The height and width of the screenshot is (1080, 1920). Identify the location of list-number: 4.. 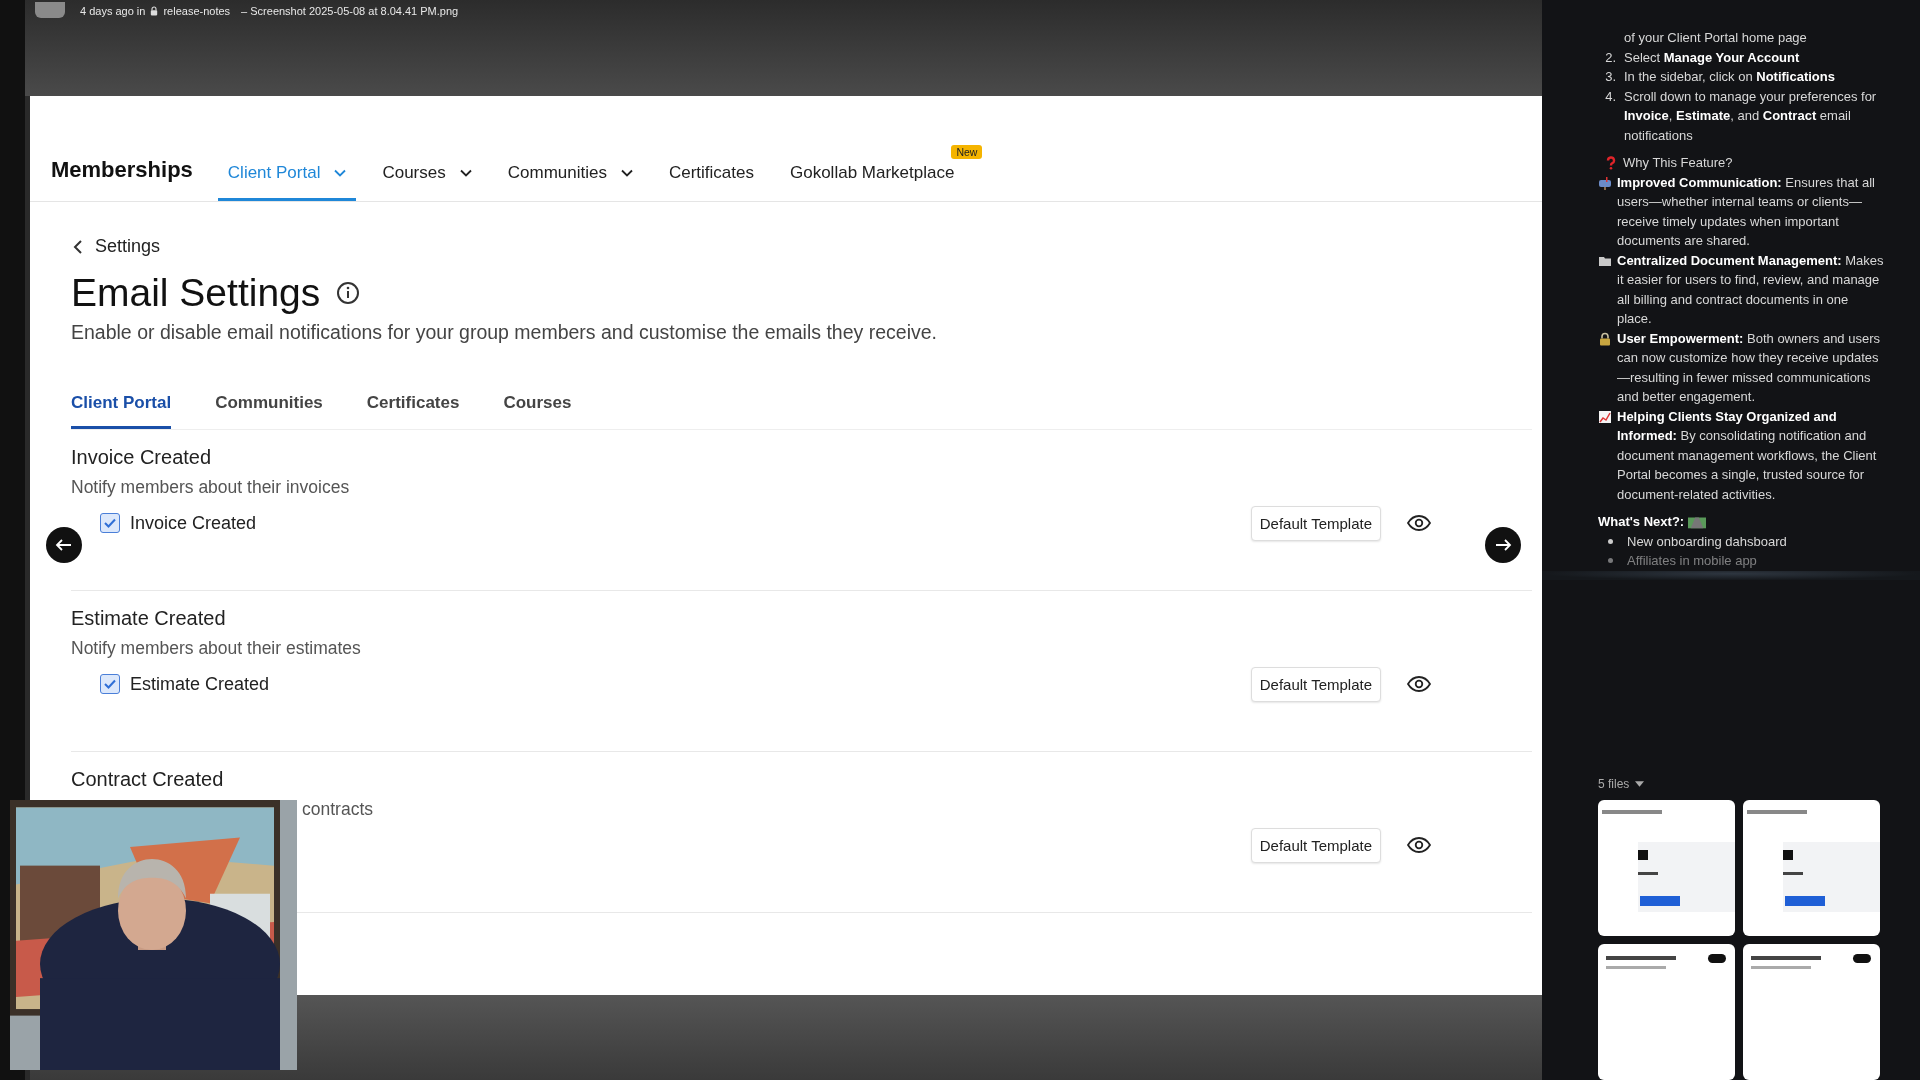
(1610, 96).